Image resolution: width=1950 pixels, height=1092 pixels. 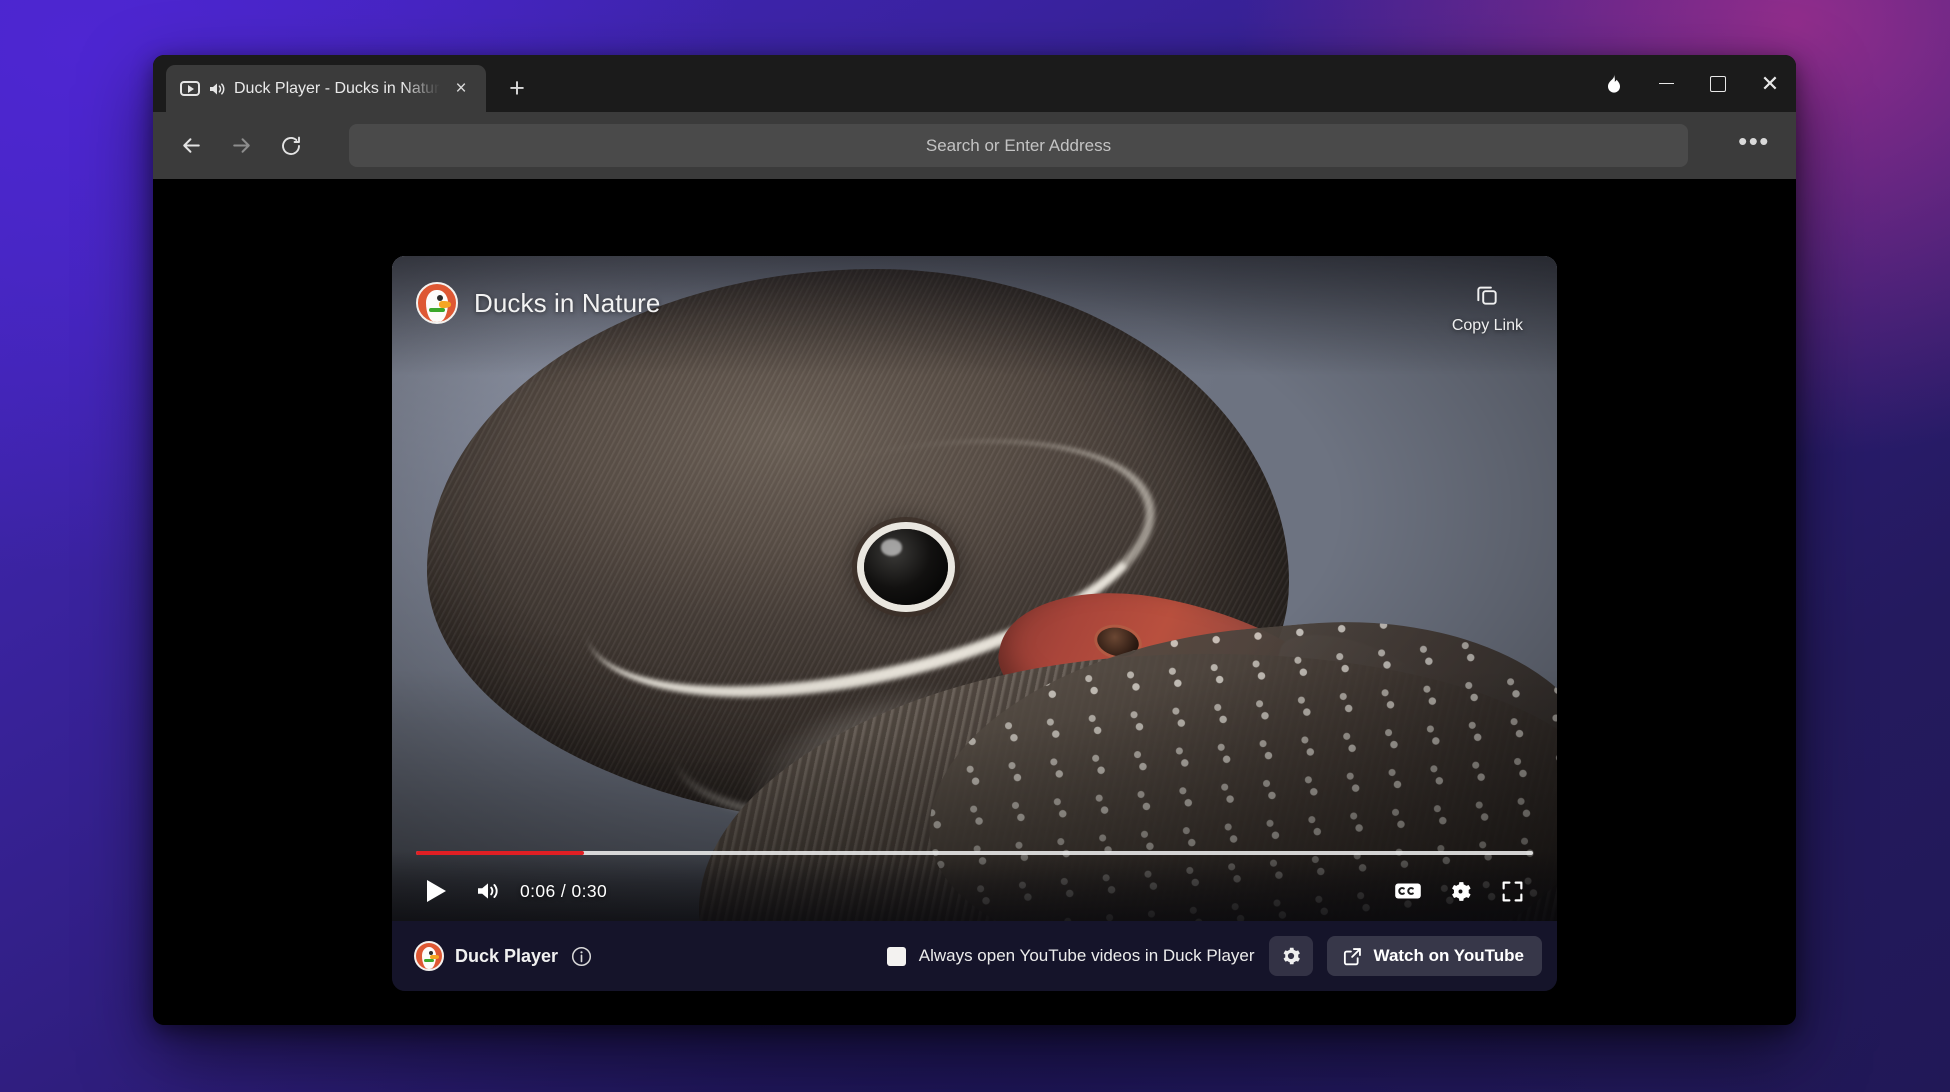 I want to click on watch-on-youtube-button: Watch on YouTube, so click(x=1434, y=956).